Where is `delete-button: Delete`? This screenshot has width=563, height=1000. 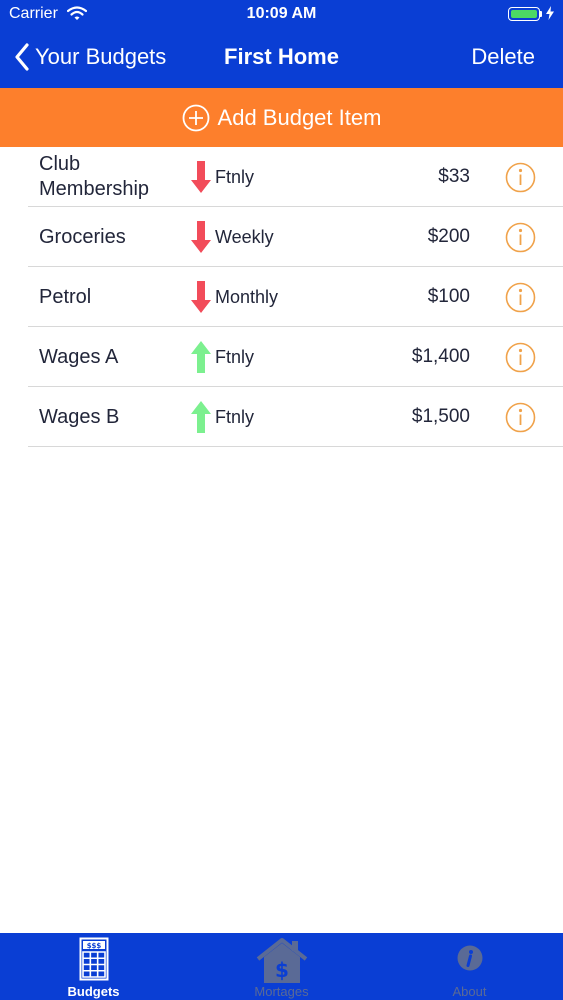
delete-button: Delete is located at coordinates (503, 57).